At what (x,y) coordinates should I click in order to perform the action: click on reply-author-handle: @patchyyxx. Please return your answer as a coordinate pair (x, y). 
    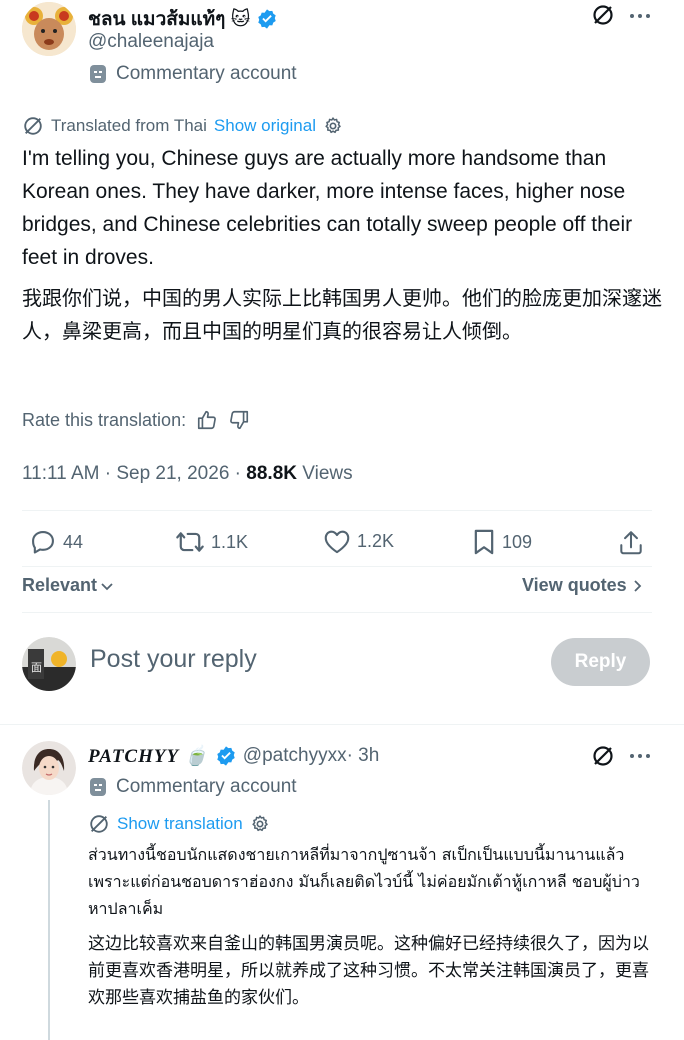
    Looking at the image, I should click on (295, 756).